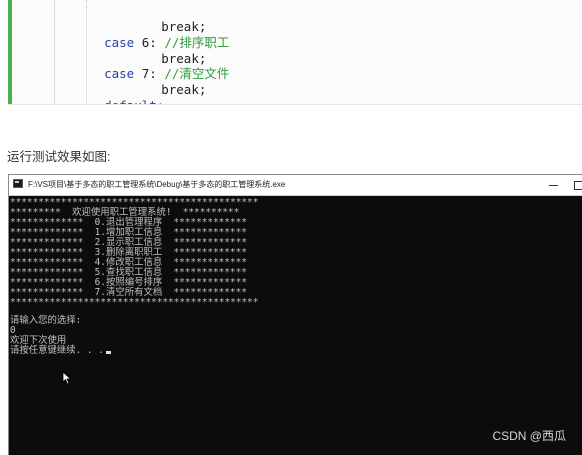 The width and height of the screenshot is (582, 455). I want to click on console-prompt-text: 请按任意键继续. . ., so click(57, 350).